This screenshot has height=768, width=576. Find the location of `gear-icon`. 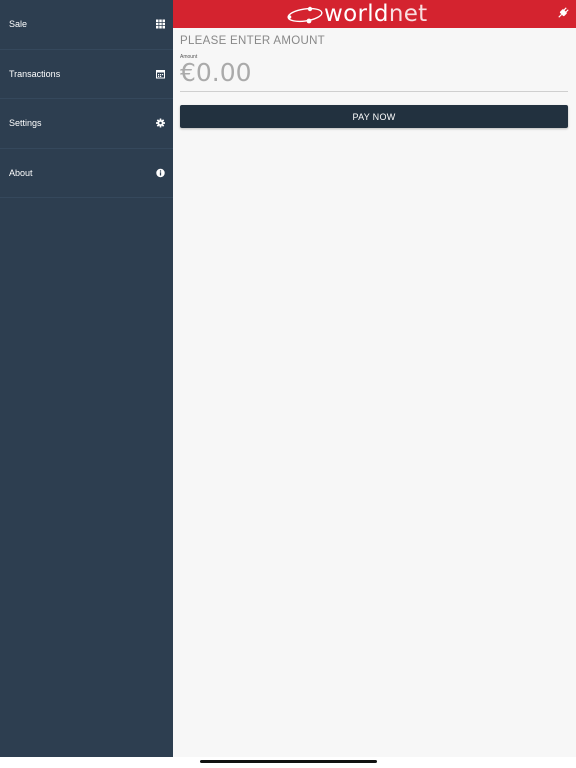

gear-icon is located at coordinates (160, 123).